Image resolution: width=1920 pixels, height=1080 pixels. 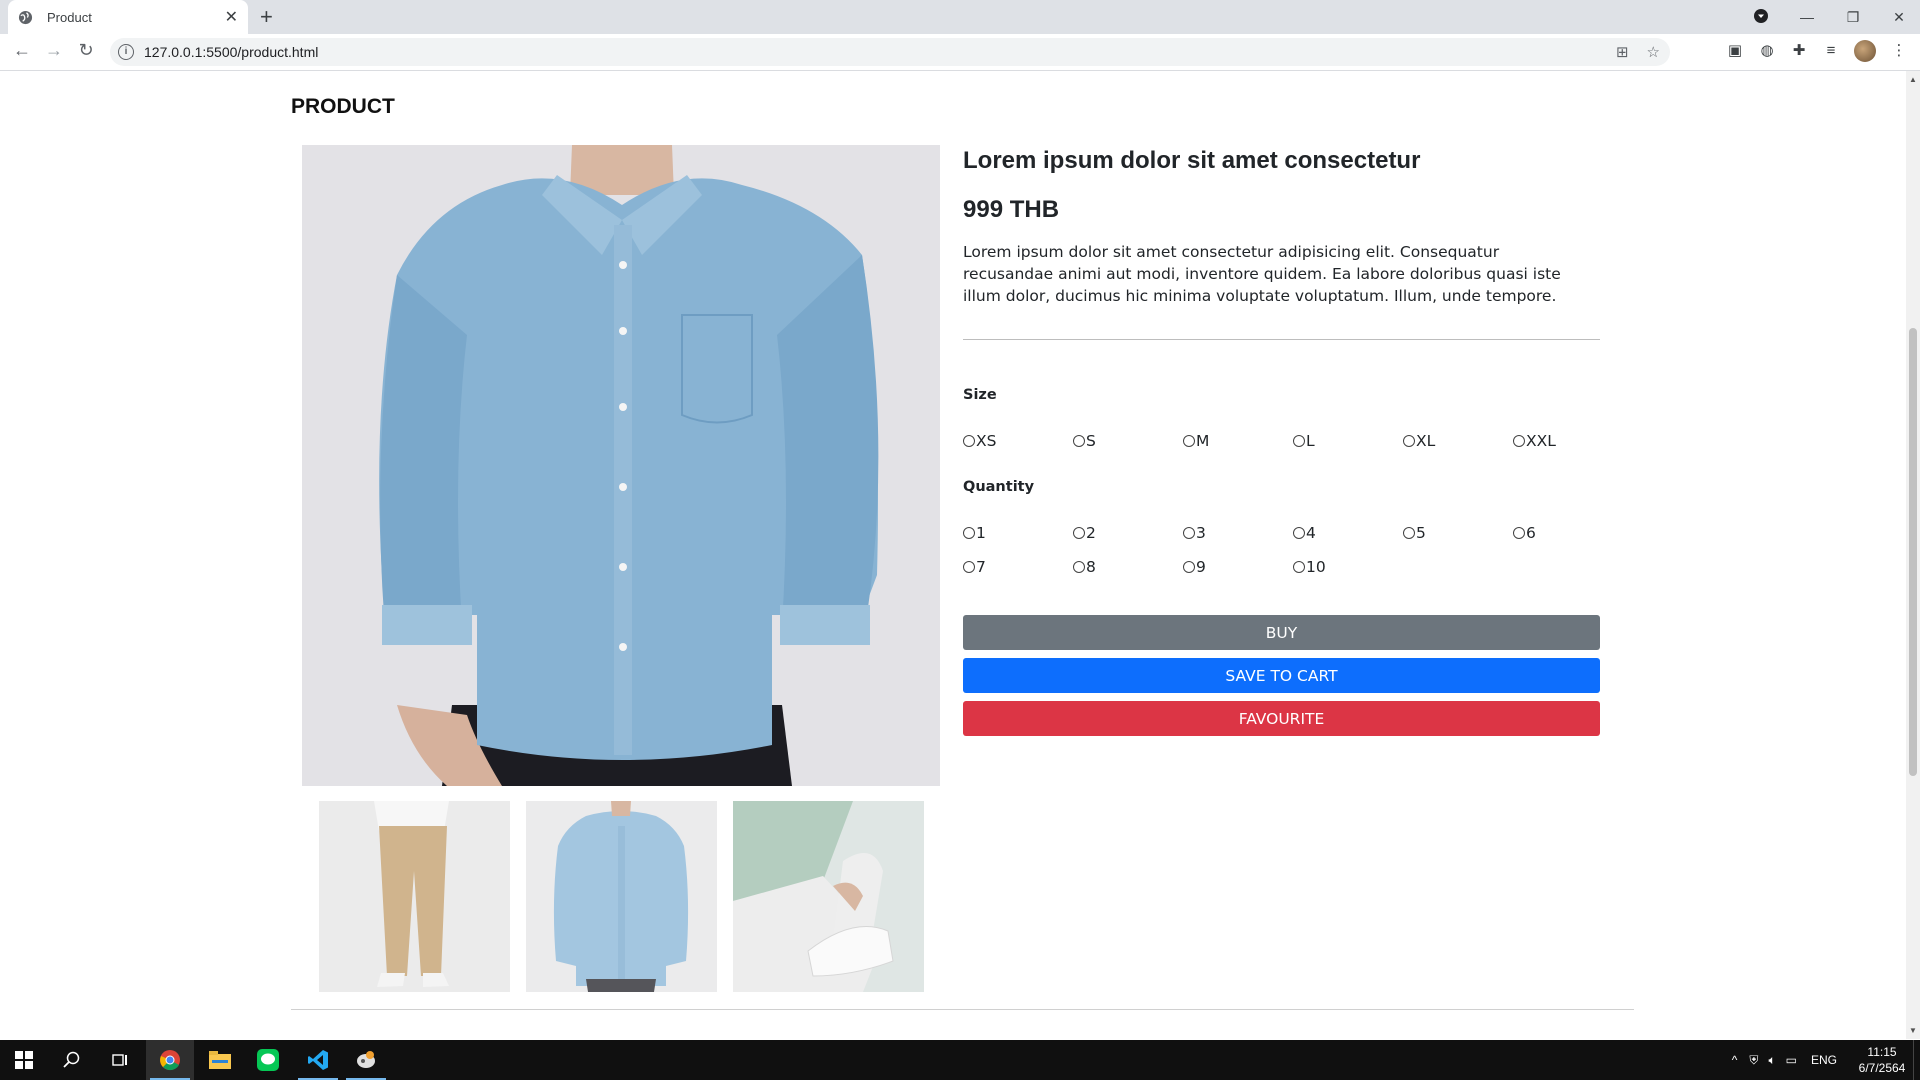 What do you see at coordinates (86, 50) in the screenshot?
I see `reload-icon: ↻` at bounding box center [86, 50].